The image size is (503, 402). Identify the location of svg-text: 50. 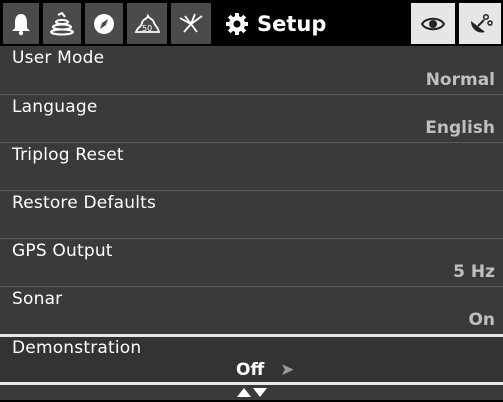
(147, 28).